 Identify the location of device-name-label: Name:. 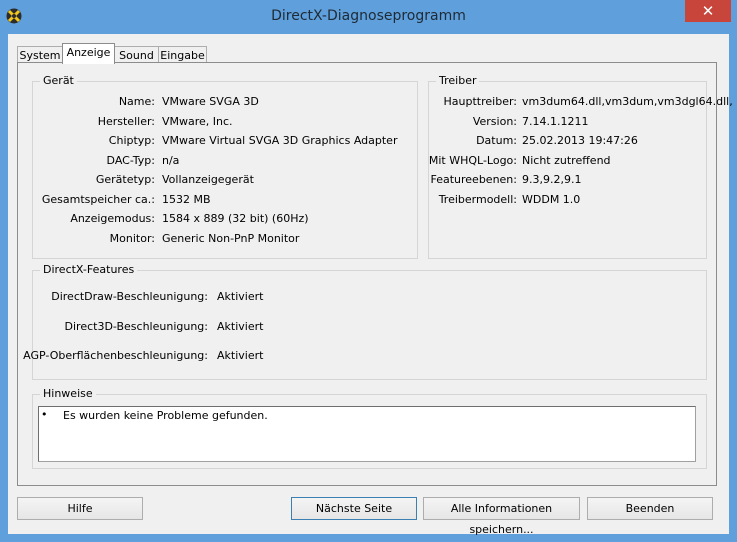
(136, 101).